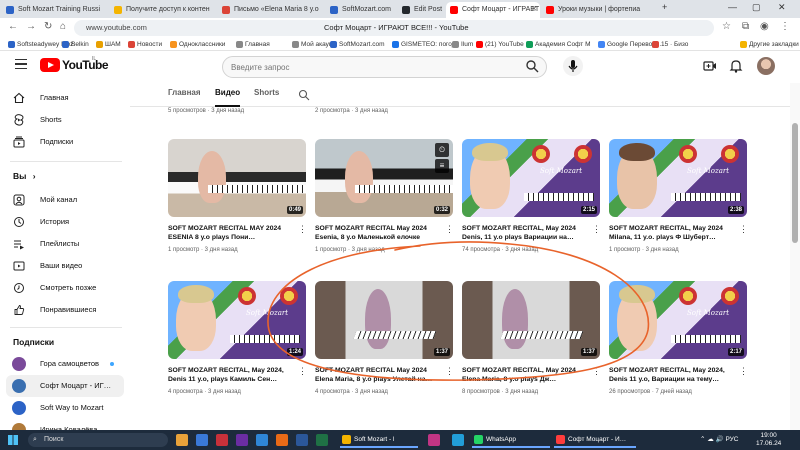  Describe the element at coordinates (500, 44) in the screenshot. I see `bookmark-item: (21) YouTube` at that location.